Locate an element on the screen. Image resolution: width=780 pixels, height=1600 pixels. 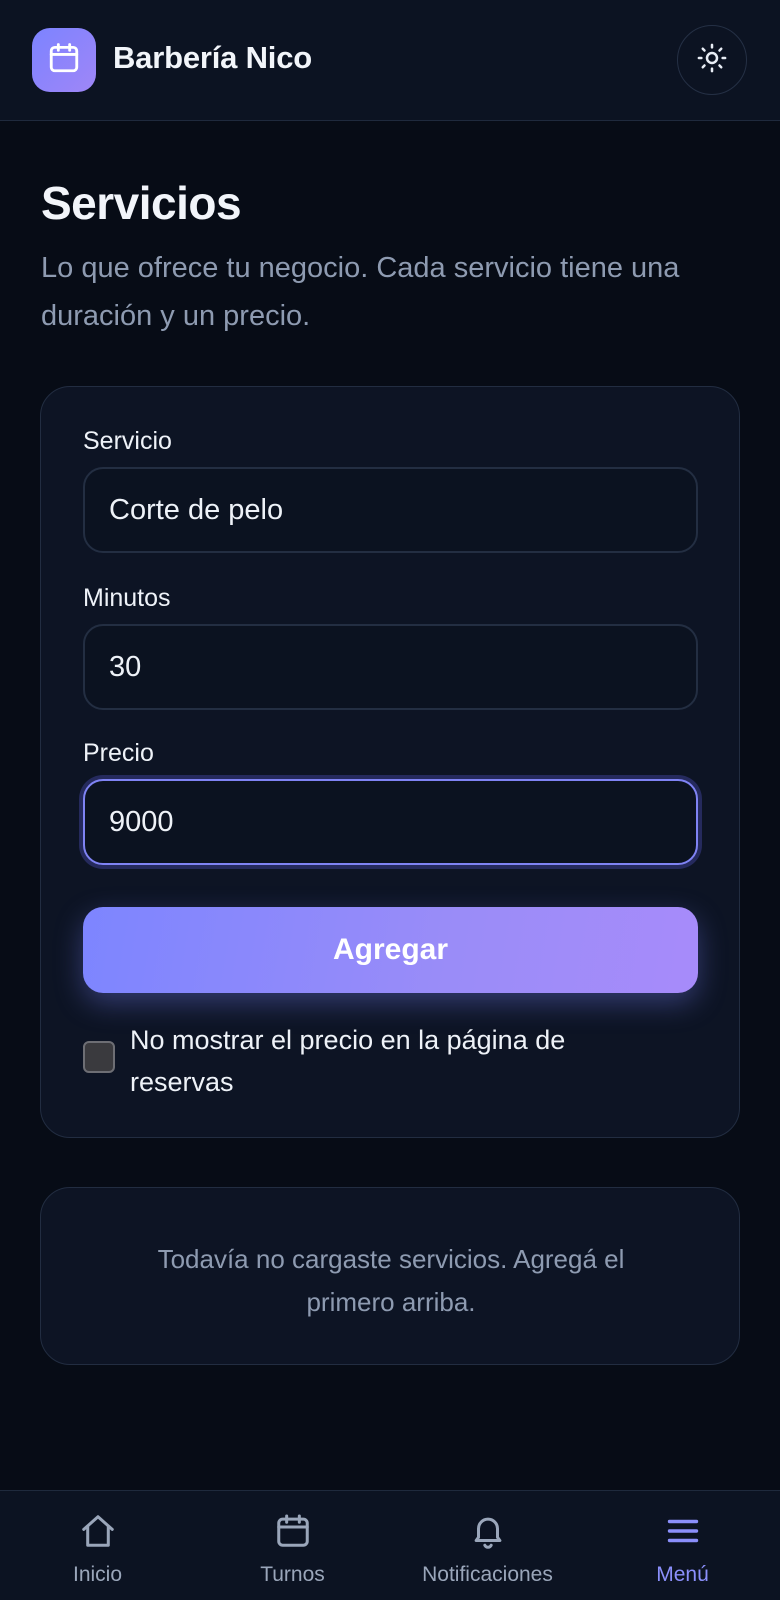
brand-logo is located at coordinates (64, 60).